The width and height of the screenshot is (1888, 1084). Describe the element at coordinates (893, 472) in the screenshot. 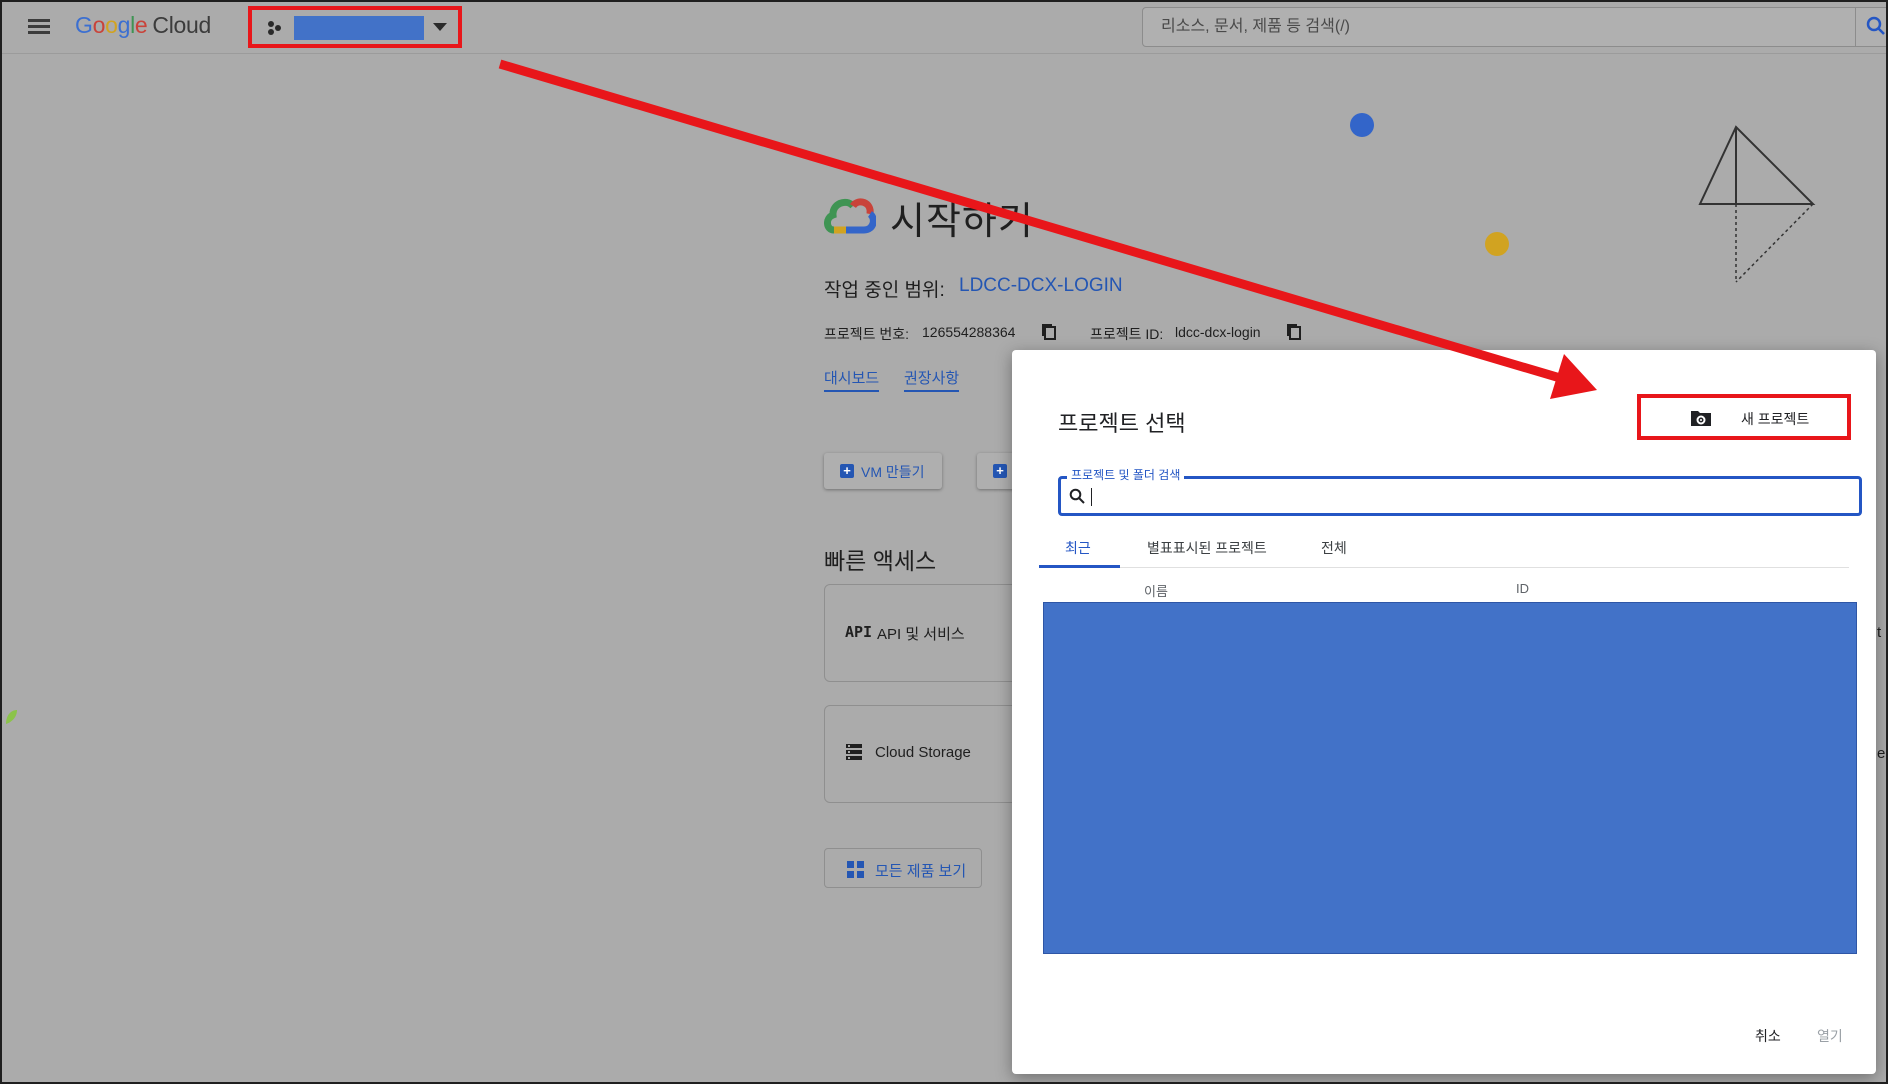

I see `create-vm-label: VM 만들기` at that location.